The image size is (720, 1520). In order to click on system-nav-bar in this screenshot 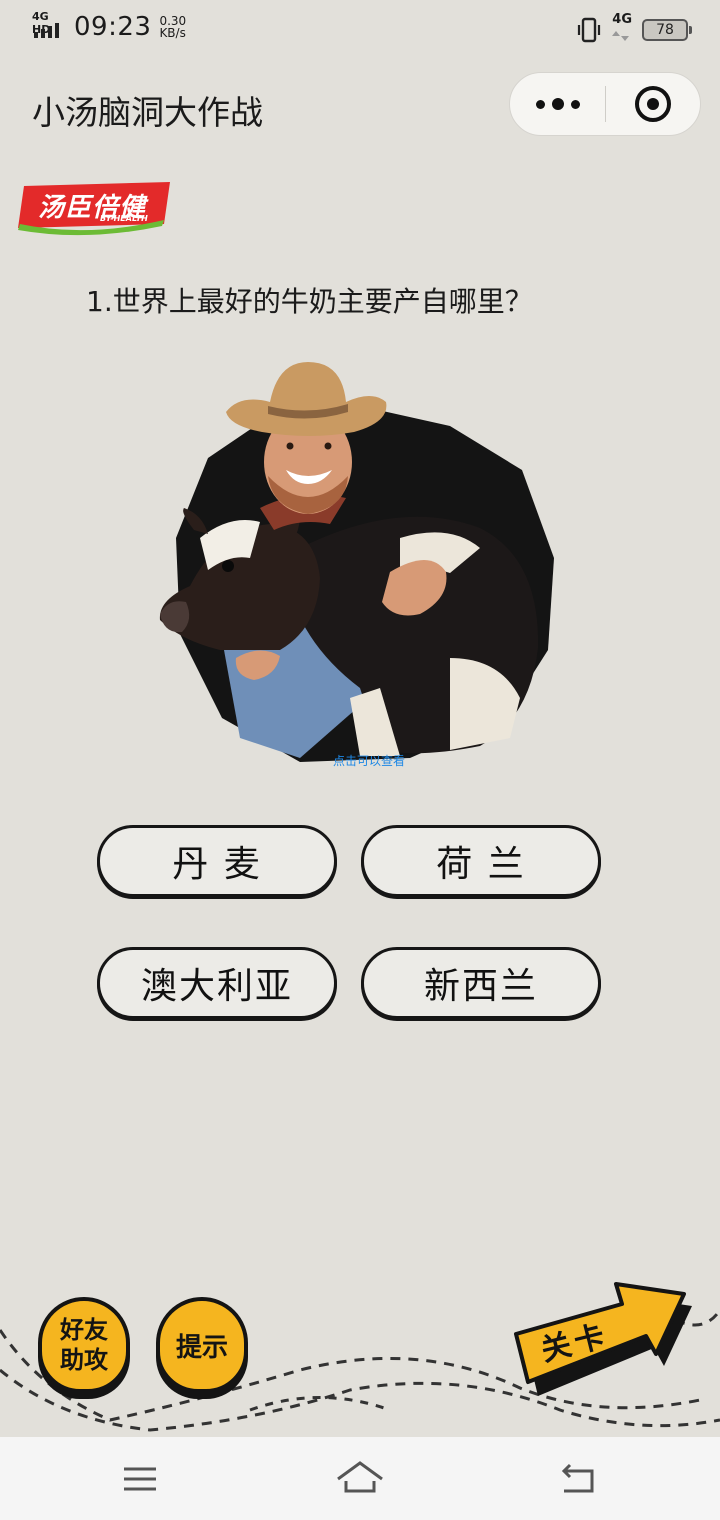, I will do `click(360, 1478)`.